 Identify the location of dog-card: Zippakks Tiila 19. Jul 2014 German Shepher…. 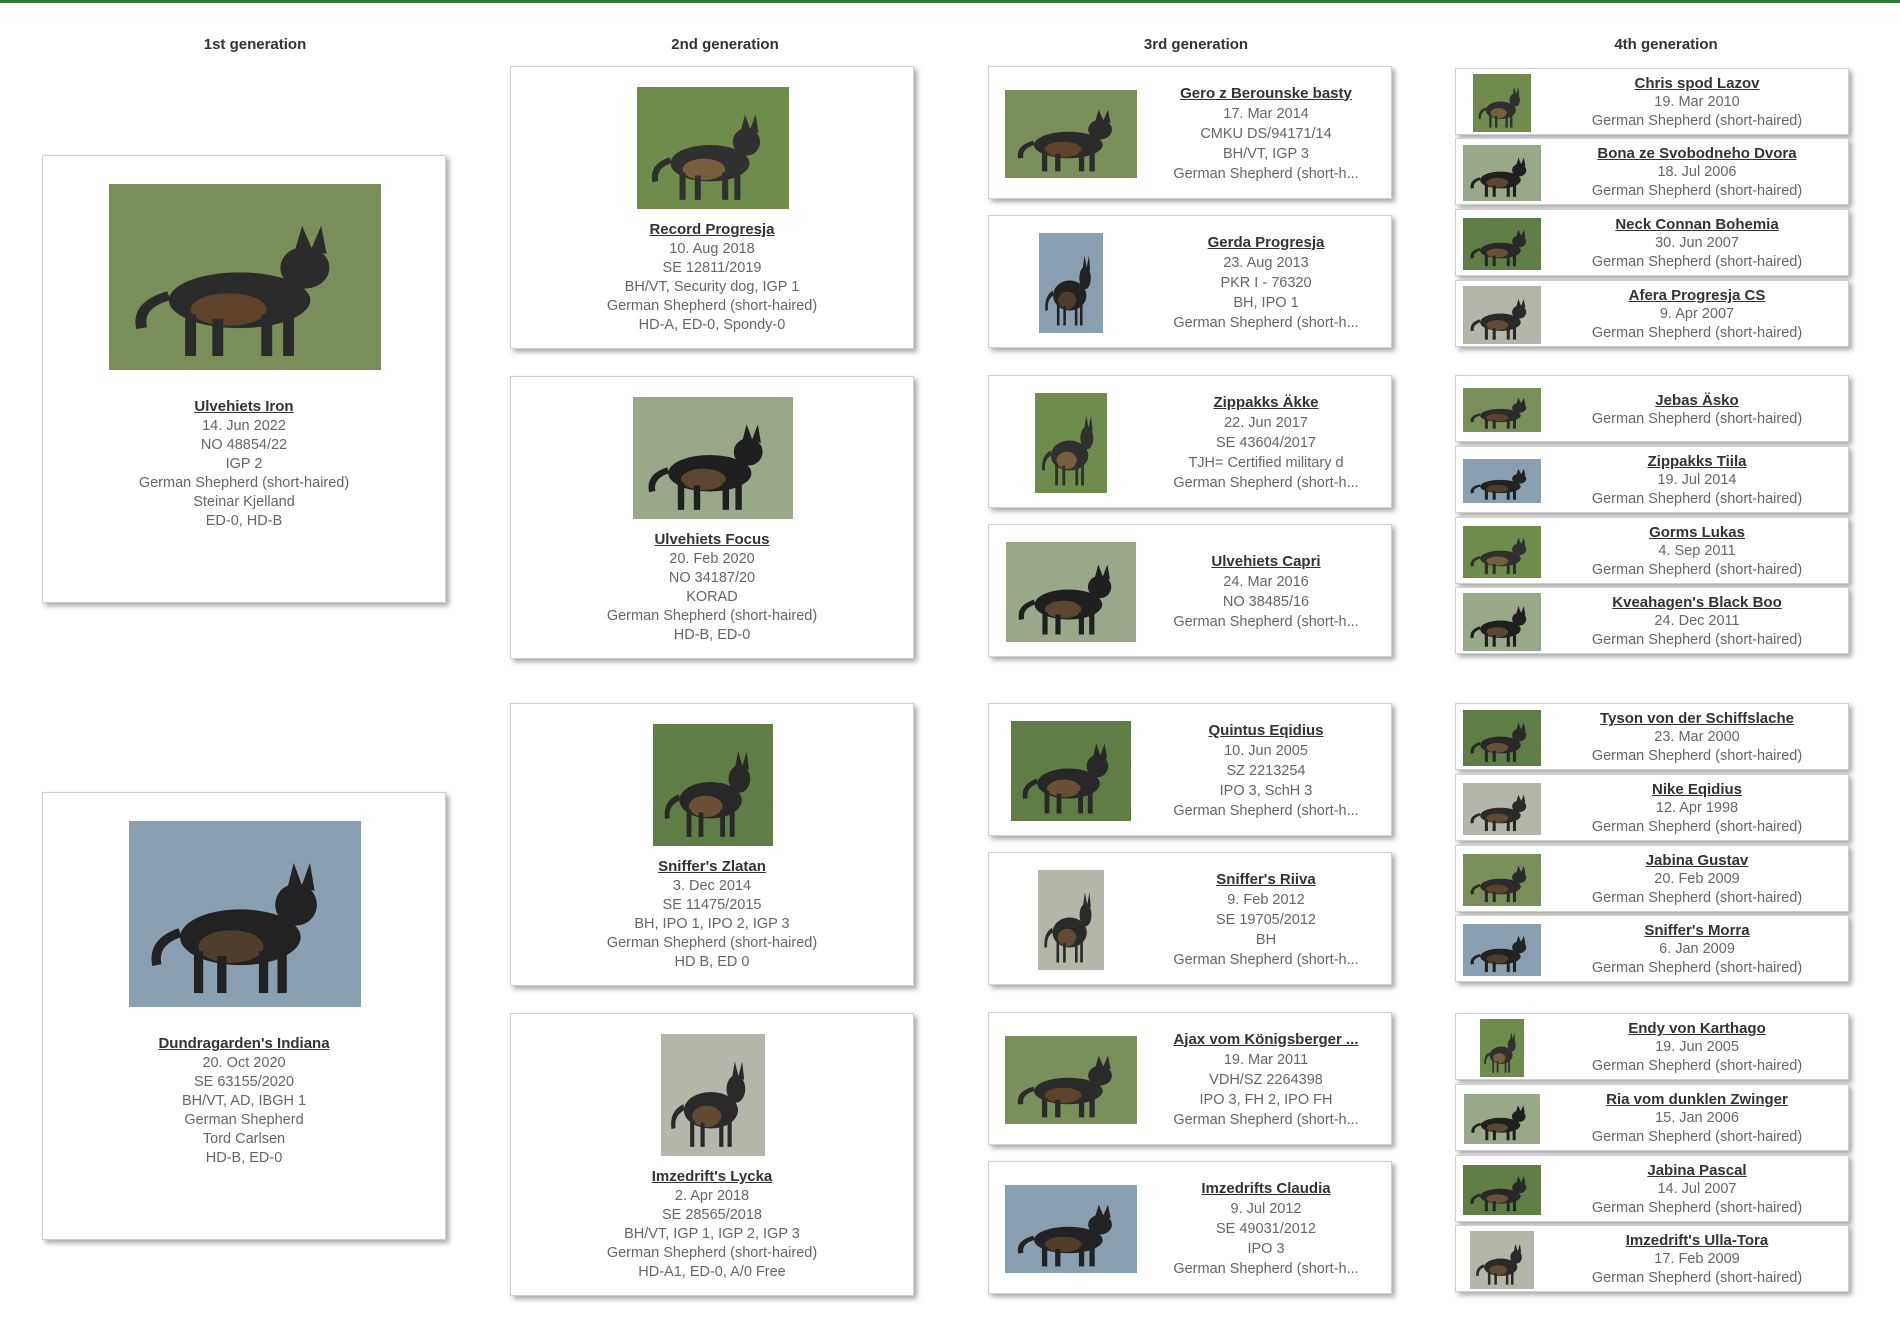
(1652, 479).